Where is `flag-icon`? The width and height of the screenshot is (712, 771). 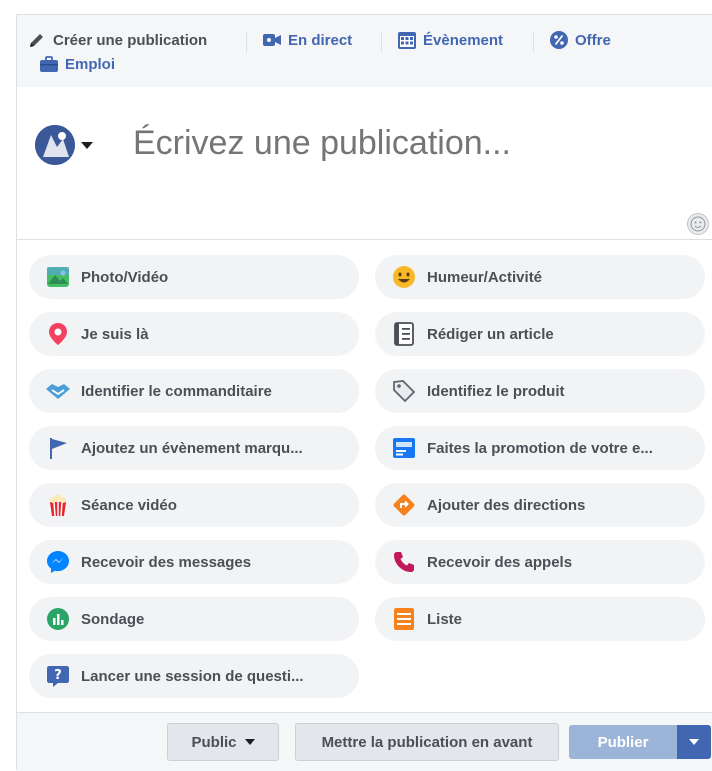 flag-icon is located at coordinates (58, 448).